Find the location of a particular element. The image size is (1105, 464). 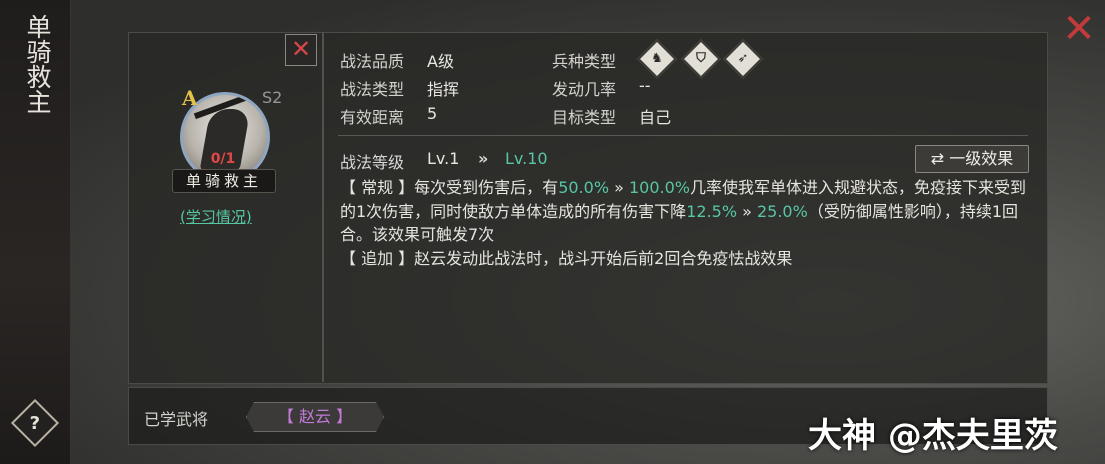

rate-value: -- is located at coordinates (645, 85).